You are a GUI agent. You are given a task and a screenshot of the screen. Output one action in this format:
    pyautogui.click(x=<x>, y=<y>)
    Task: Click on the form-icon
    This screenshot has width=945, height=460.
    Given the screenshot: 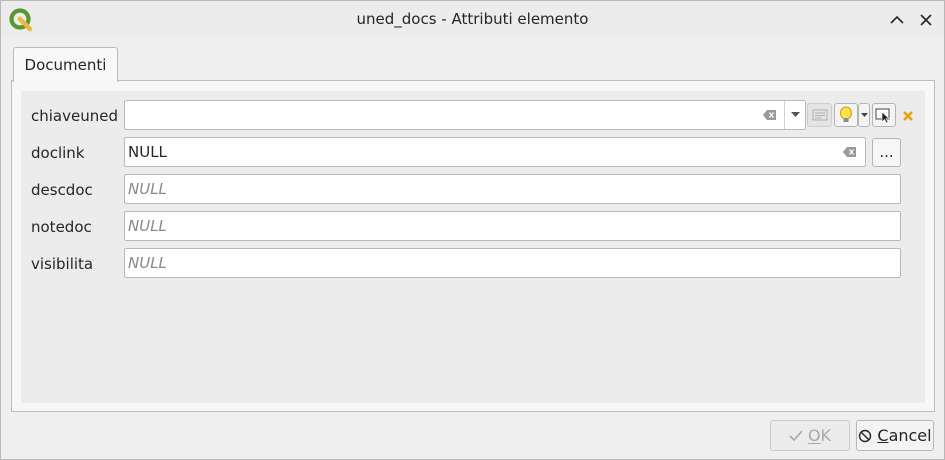 What is the action you would take?
    pyautogui.click(x=819, y=115)
    